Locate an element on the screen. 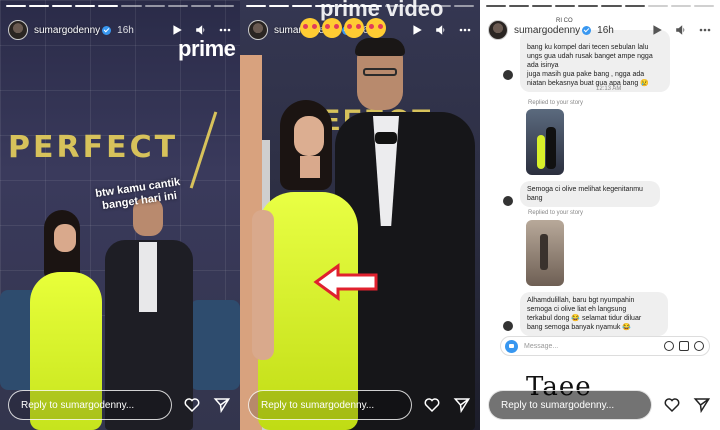 This screenshot has height=430, width=720. crying-emoji-icon: 😢 is located at coordinates (644, 83).